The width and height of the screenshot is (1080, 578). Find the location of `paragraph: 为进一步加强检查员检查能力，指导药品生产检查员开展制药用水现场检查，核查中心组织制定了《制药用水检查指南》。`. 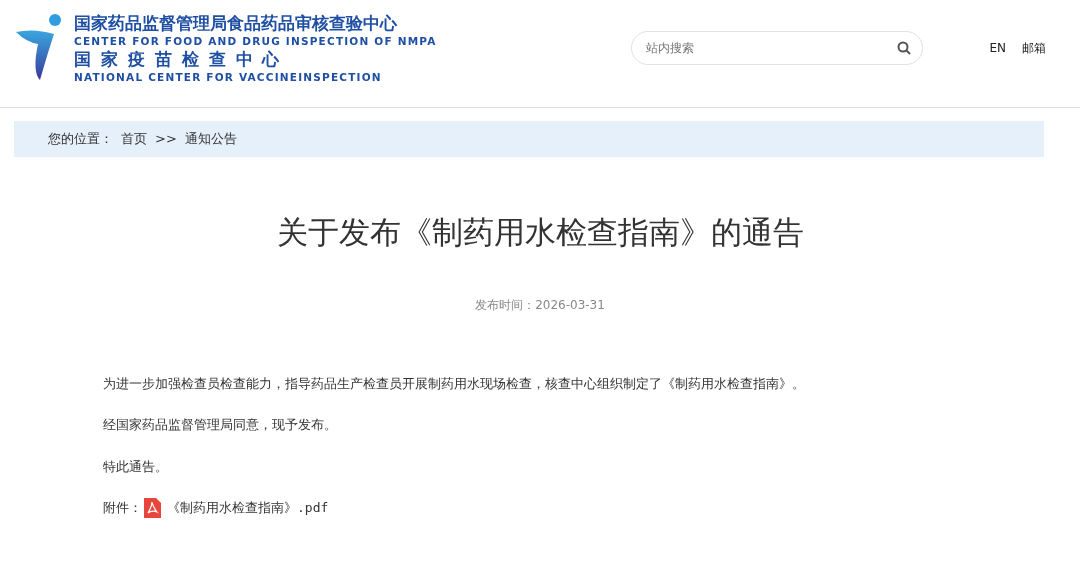

paragraph: 为进一步加强检查员检查能力，指导药品生产检查员开展制药用水现场检查，核查中心组织制定了《制药用水检查指南》。 is located at coordinates (454, 383).